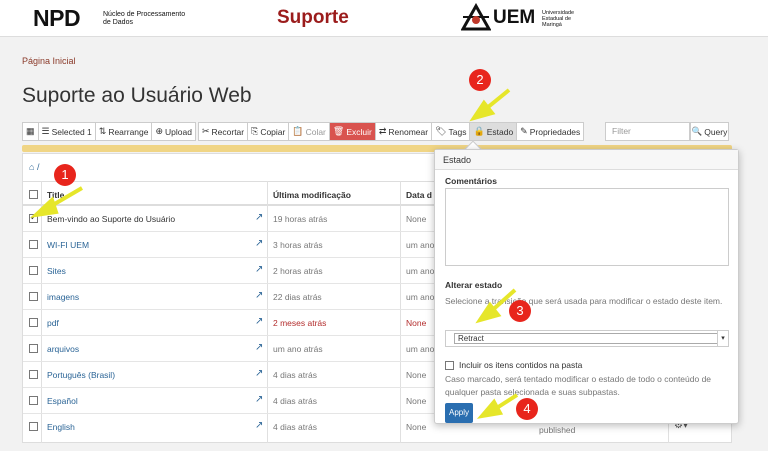  Describe the element at coordinates (520, 311) in the screenshot. I see `annotation-badge-3: 3` at that location.